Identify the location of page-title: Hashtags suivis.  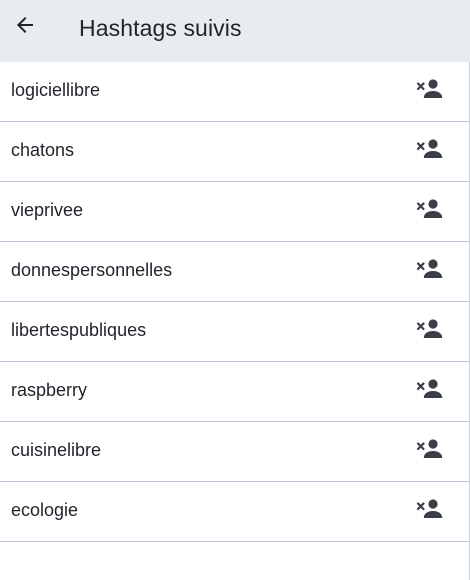
(160, 28).